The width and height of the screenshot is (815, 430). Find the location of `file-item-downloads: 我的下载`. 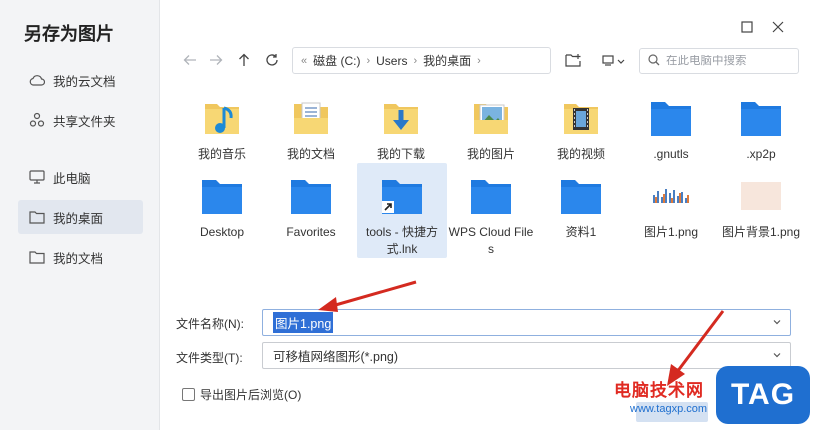

file-item-downloads: 我的下载 is located at coordinates (401, 125).